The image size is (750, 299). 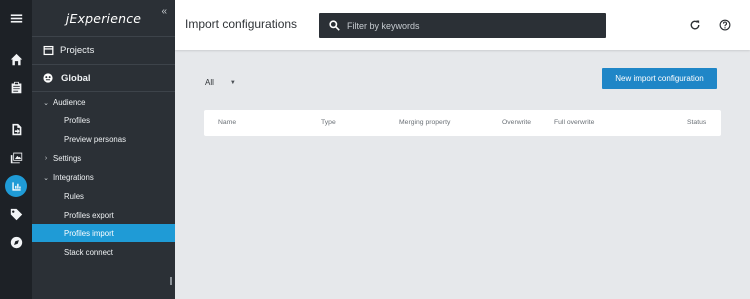 What do you see at coordinates (334, 25) in the screenshot?
I see `search-icon` at bounding box center [334, 25].